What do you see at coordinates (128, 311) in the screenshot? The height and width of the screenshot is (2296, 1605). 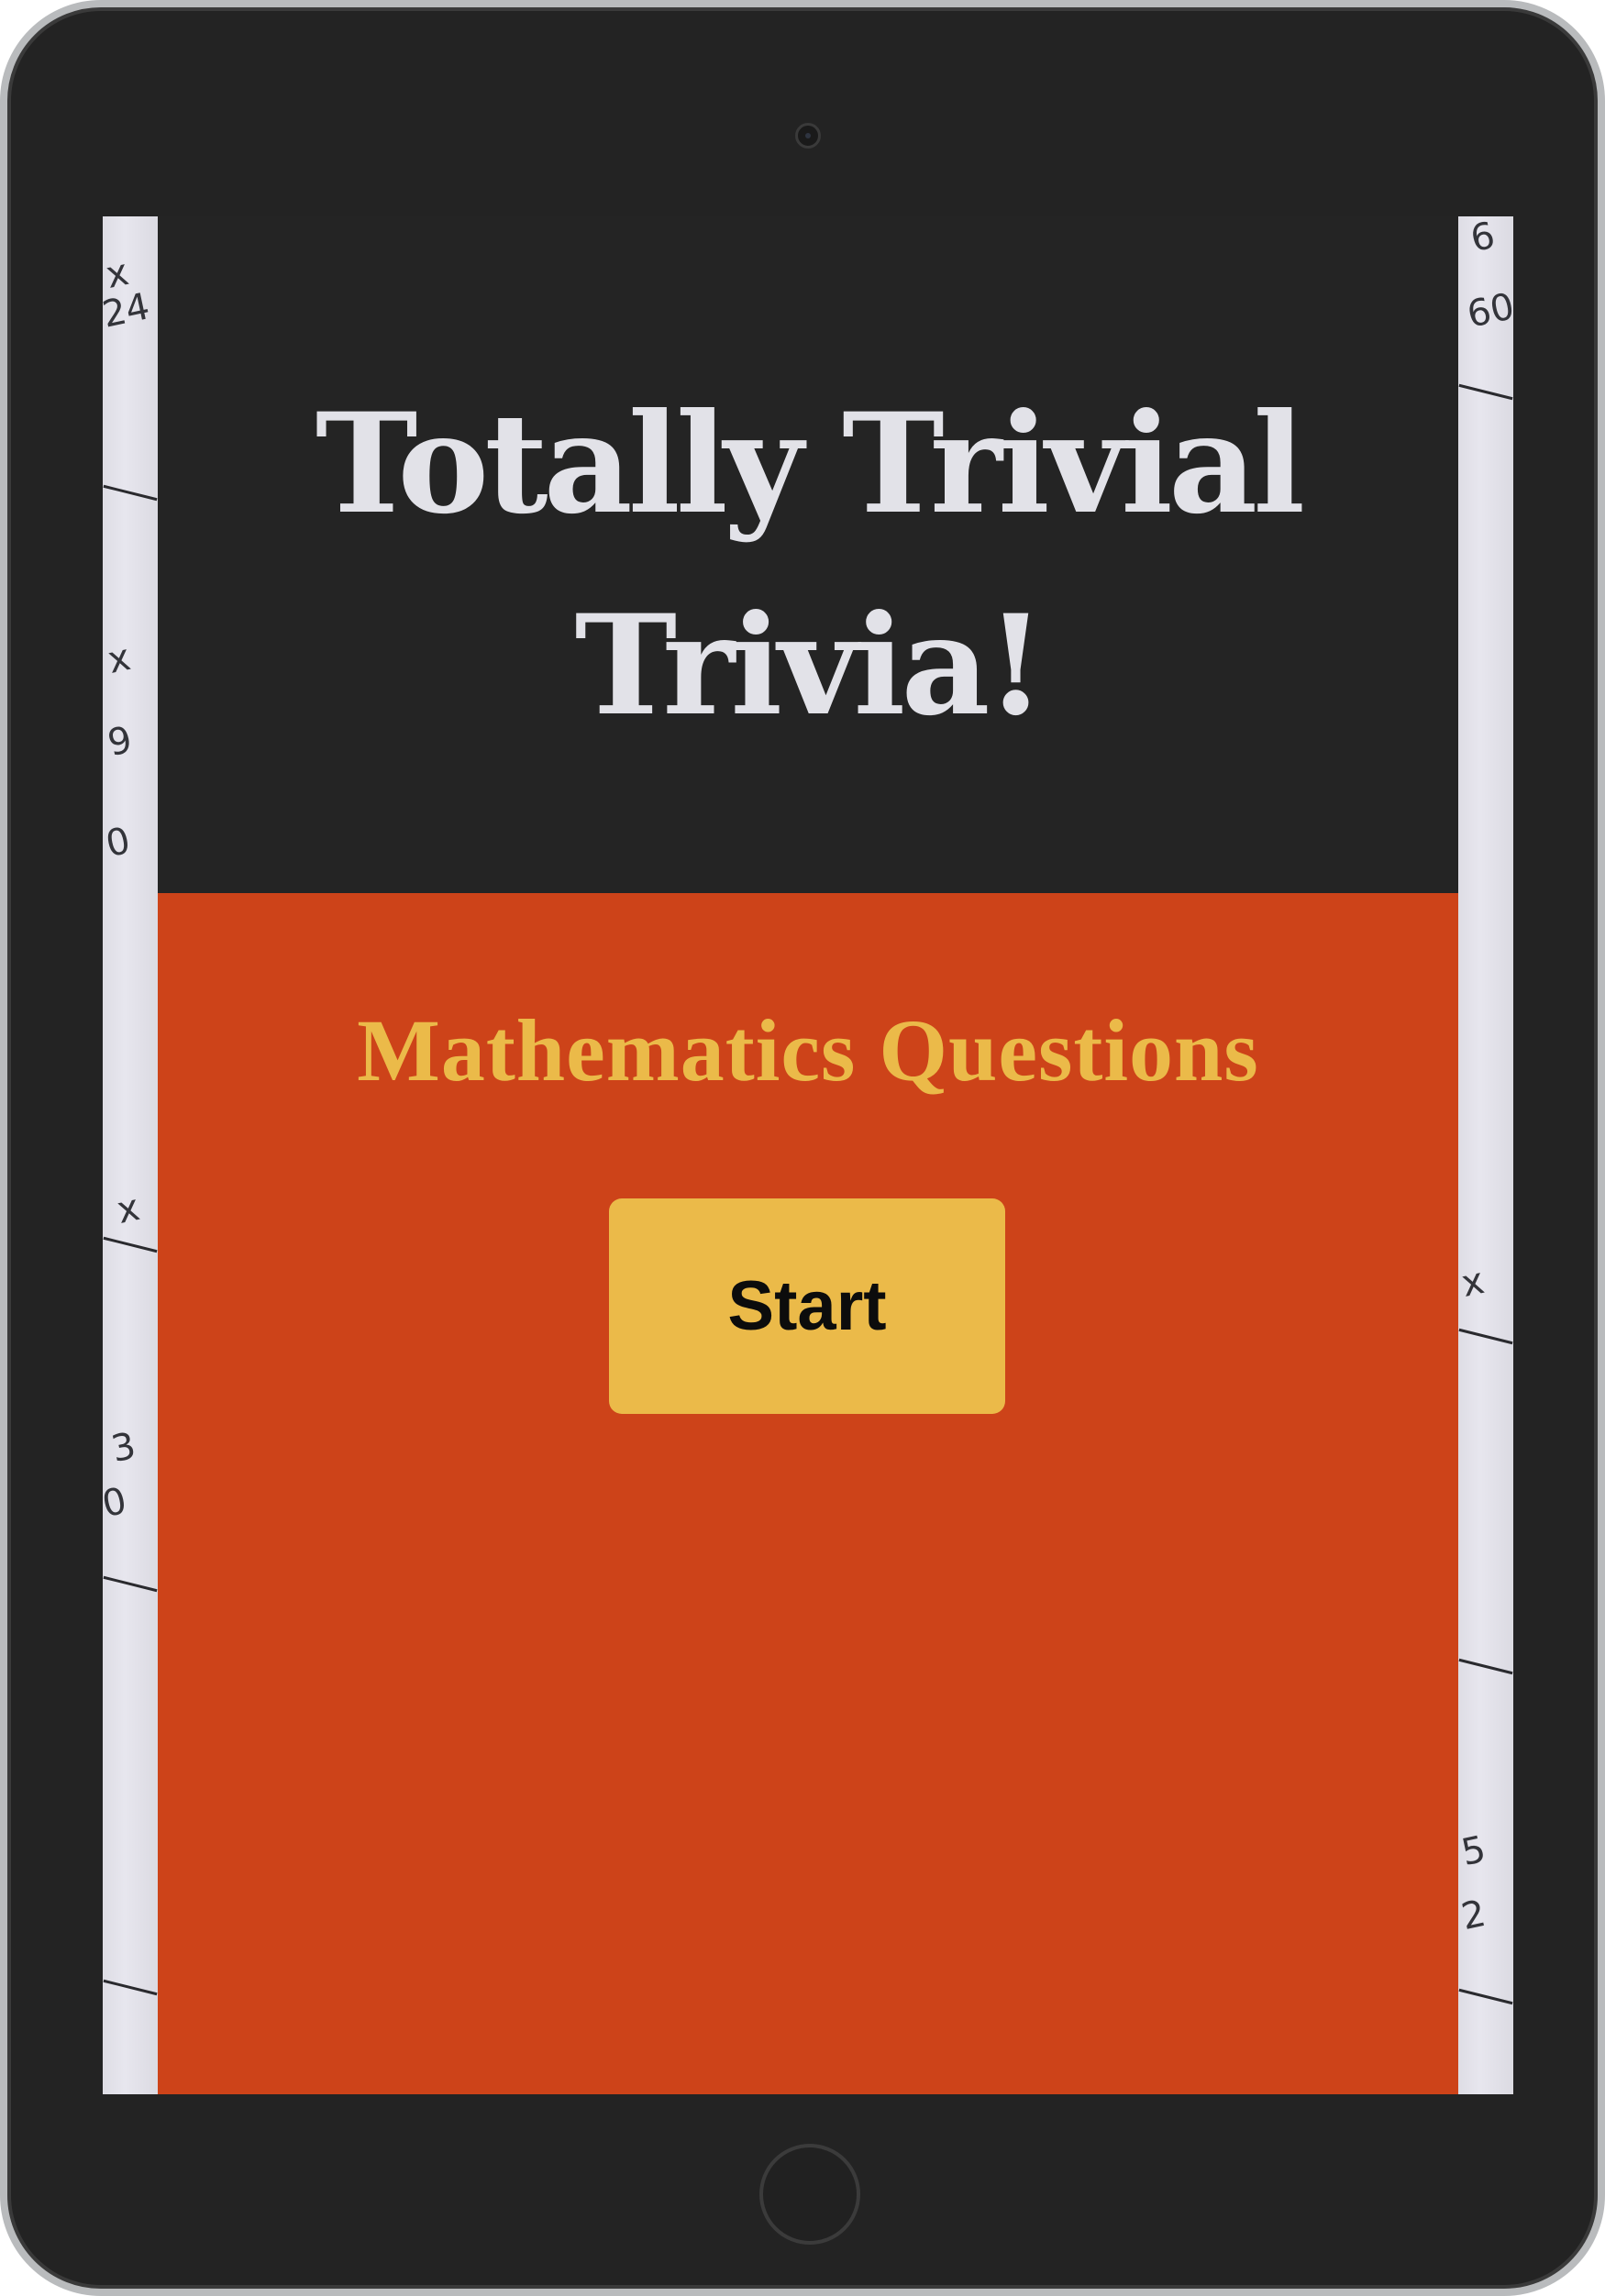 I see `math-mark: 24` at bounding box center [128, 311].